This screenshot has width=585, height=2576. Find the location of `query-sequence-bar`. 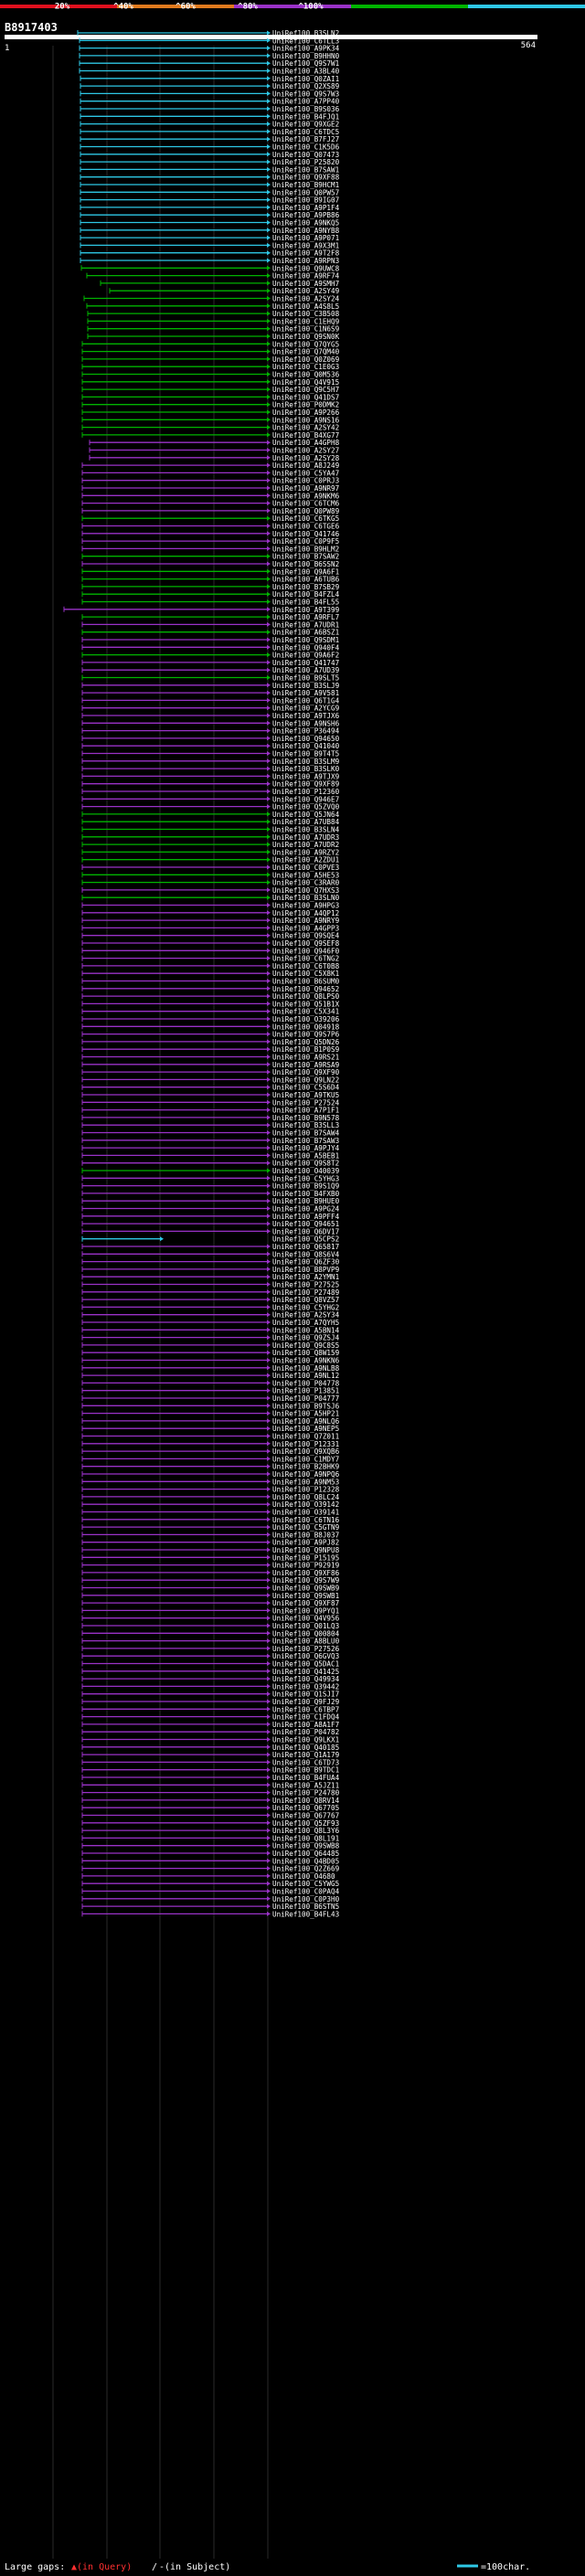

query-sequence-bar is located at coordinates (271, 37).